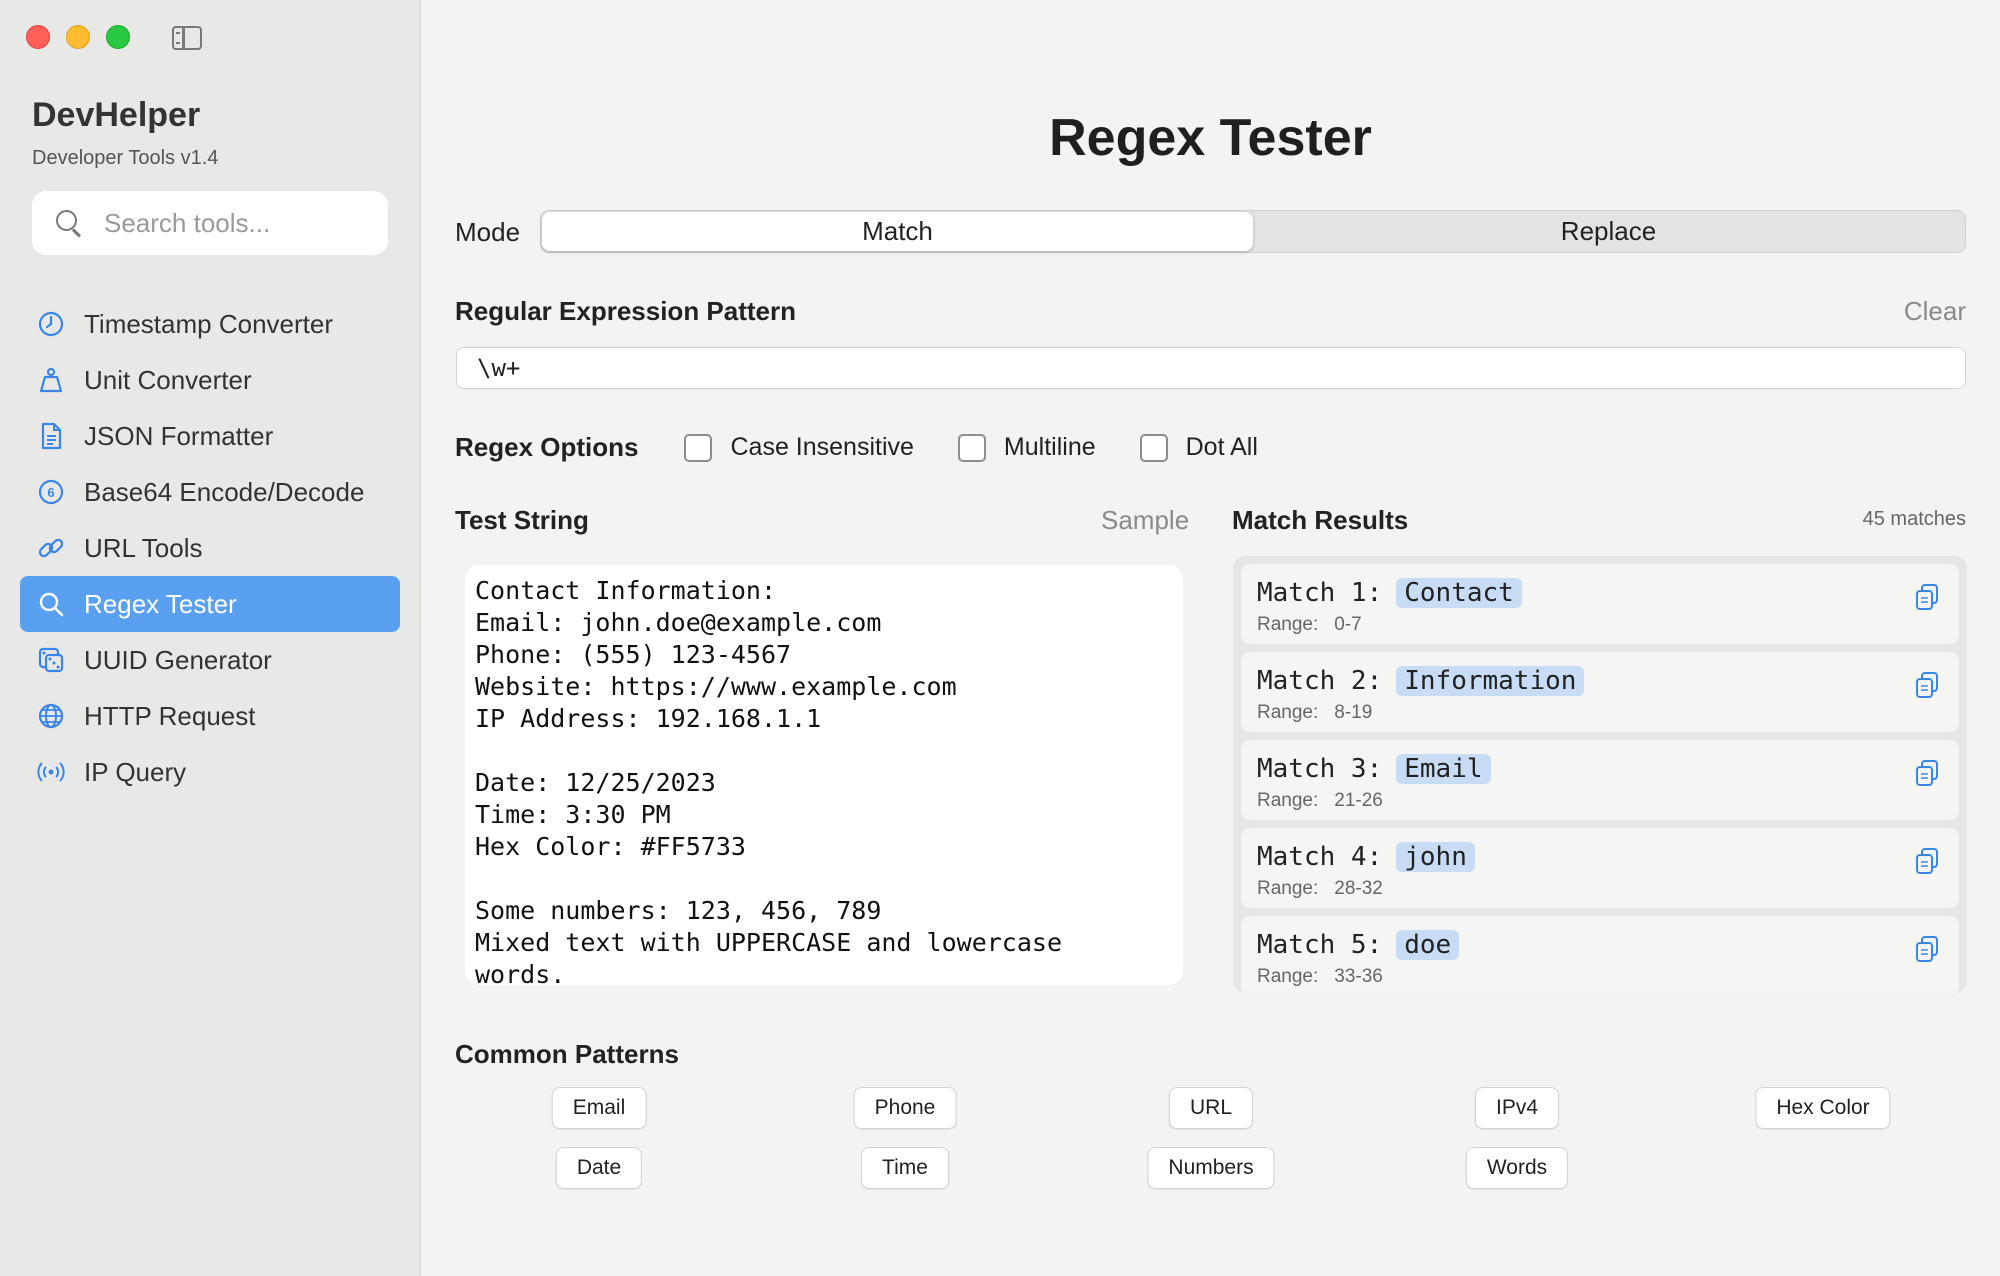  I want to click on sidebar-item-label: UUID Generator, so click(178, 659).